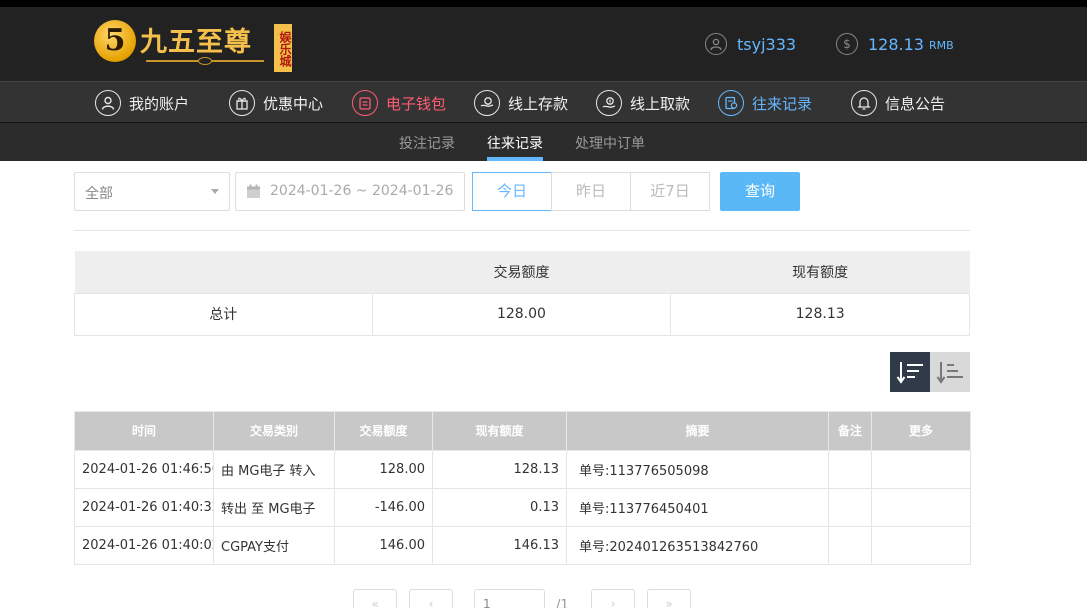 This screenshot has width=1087, height=608. I want to click on sort-asc-icon, so click(949, 373).